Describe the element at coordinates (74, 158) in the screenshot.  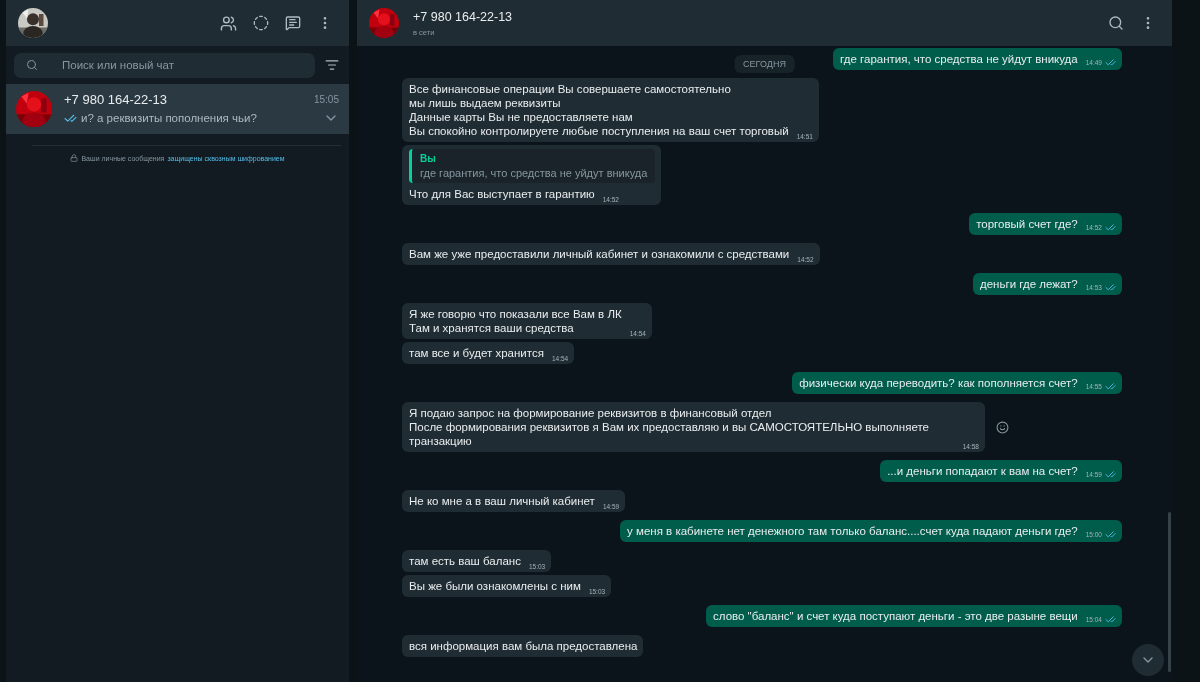
I see `lock-icon` at that location.